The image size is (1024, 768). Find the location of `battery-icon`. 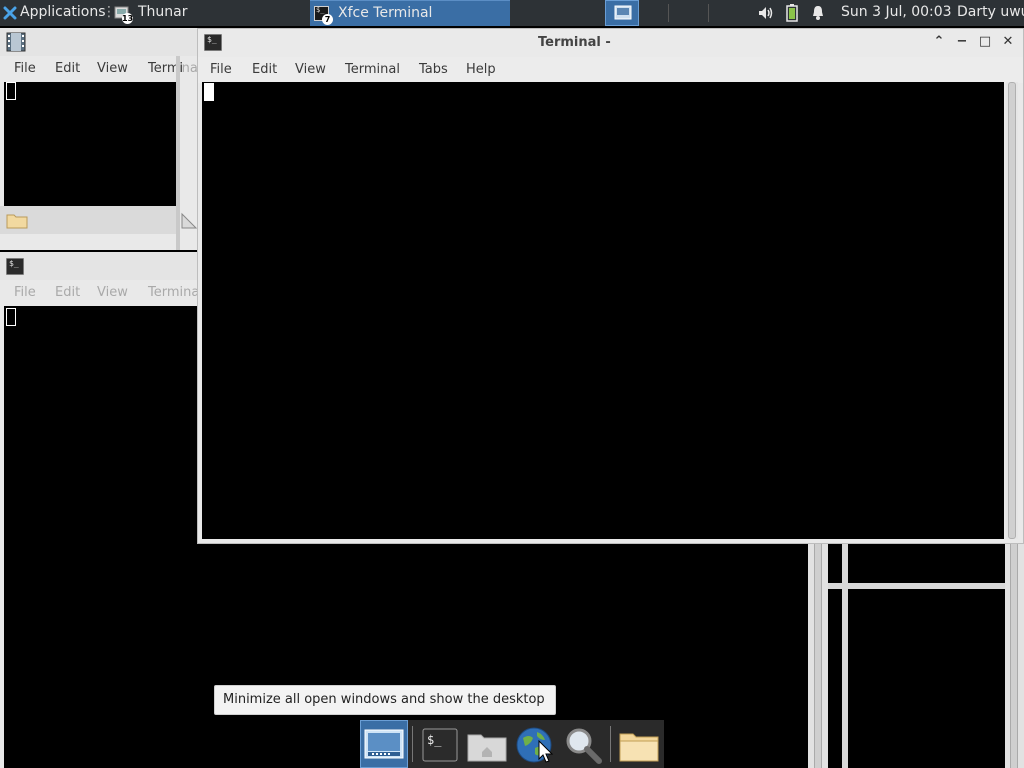

battery-icon is located at coordinates (792, 13).